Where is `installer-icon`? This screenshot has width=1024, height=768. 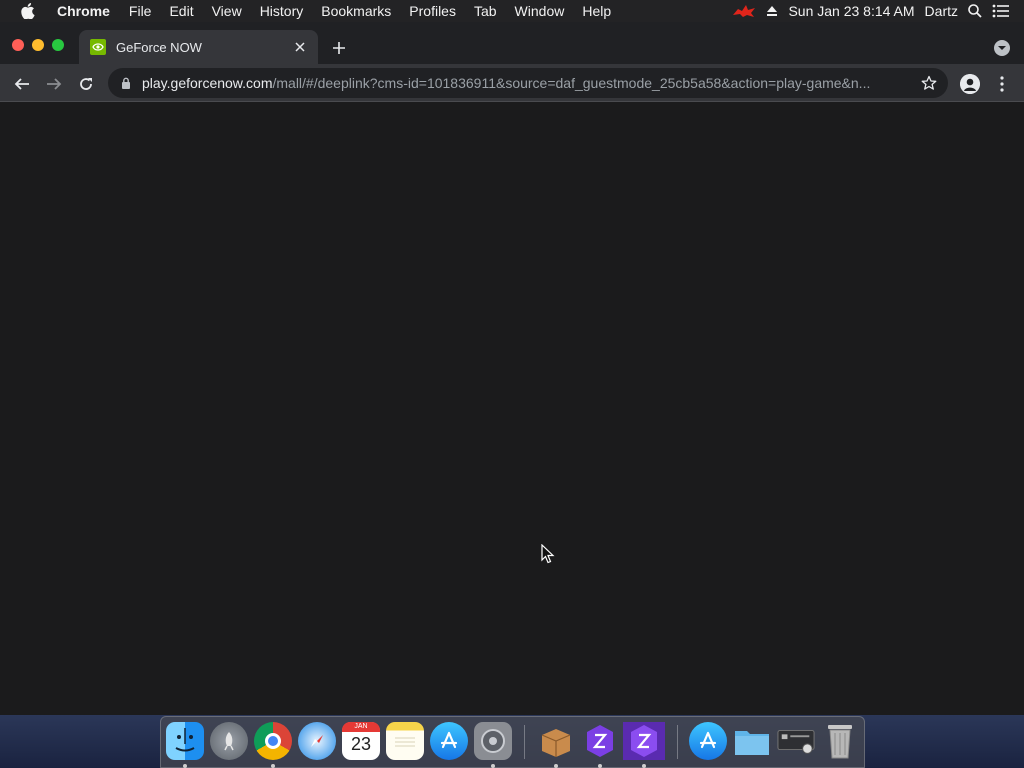 installer-icon is located at coordinates (556, 741).